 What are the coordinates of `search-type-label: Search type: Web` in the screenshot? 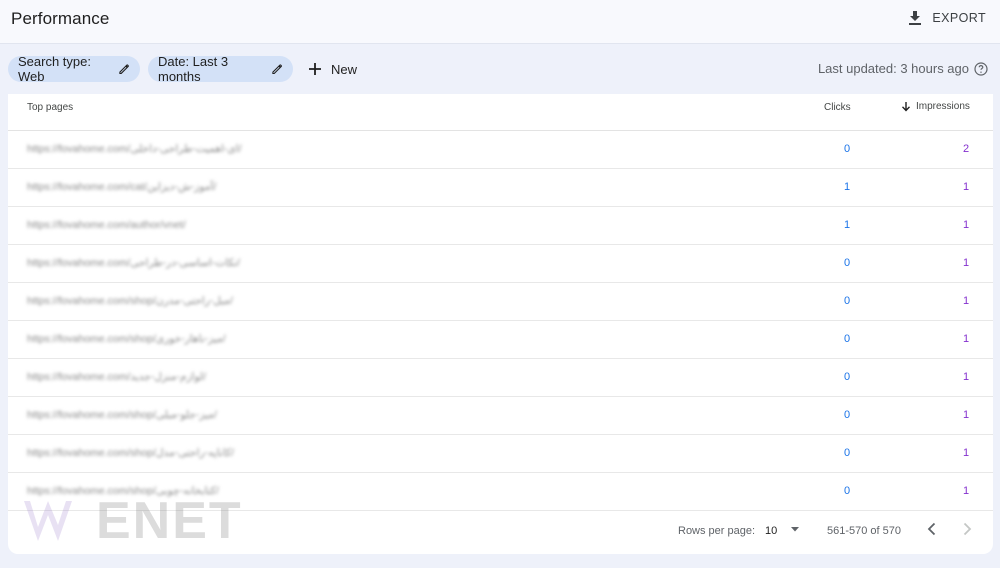 It's located at (54, 69).